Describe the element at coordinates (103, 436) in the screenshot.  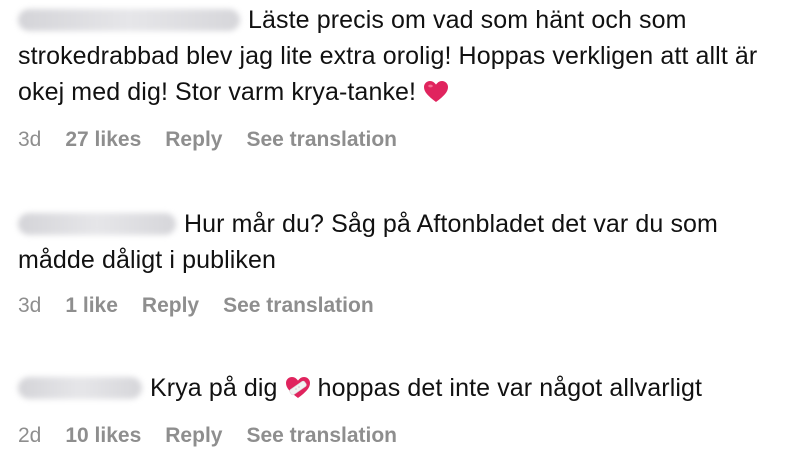
I see `comment-3-likes-link: 10 likes` at that location.